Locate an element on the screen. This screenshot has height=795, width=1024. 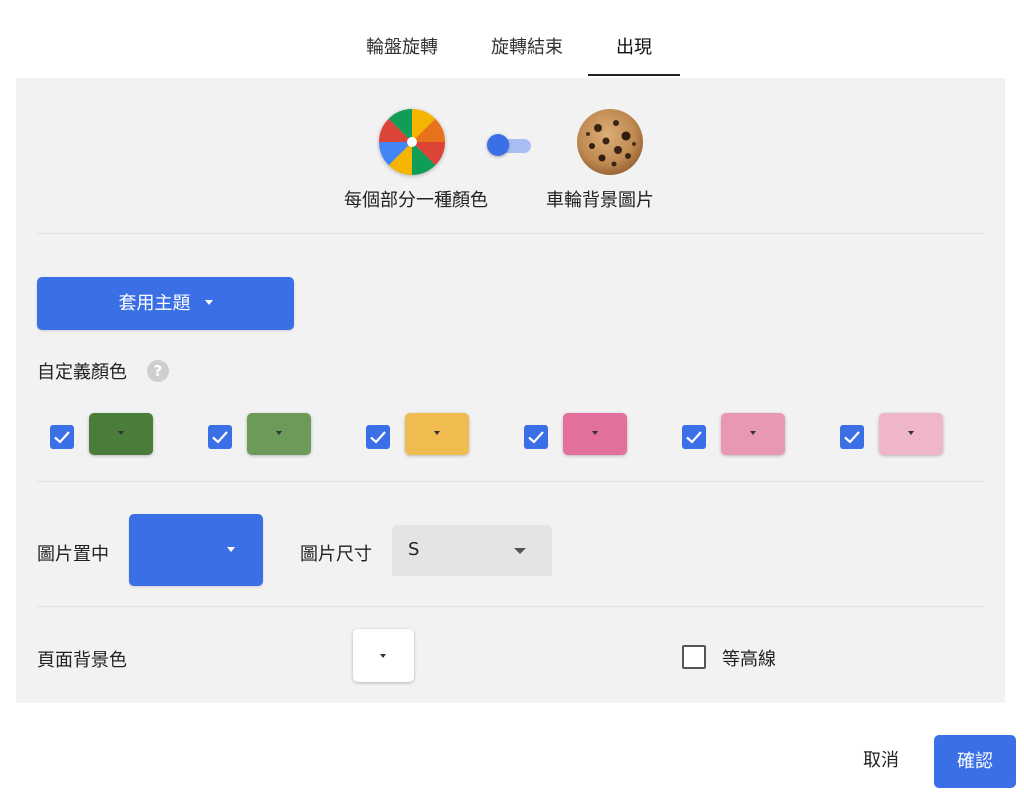
color-per-section-label: 每個部分一種顏色 is located at coordinates (416, 199).